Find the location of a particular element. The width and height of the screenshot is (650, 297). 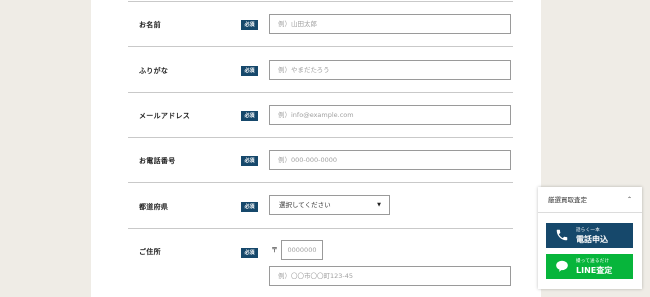

field-label-email: メールアドレス is located at coordinates (165, 116).